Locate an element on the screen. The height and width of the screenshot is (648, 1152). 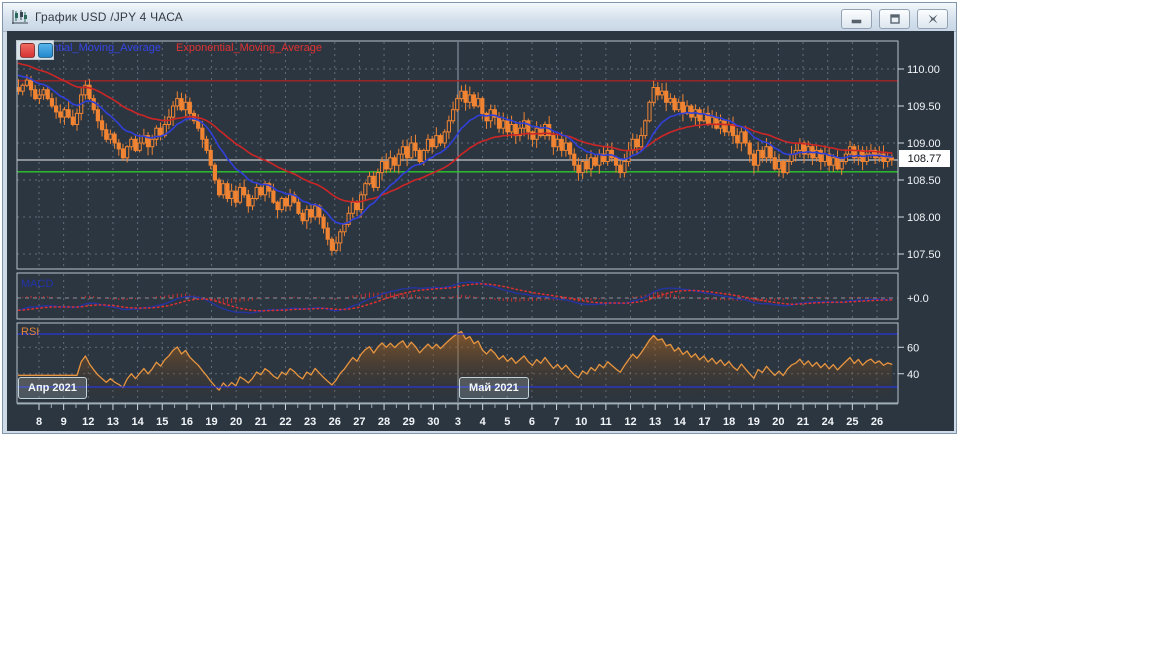
legend-ema-slow: Exponential_Moving_Average is located at coordinates (249, 48).